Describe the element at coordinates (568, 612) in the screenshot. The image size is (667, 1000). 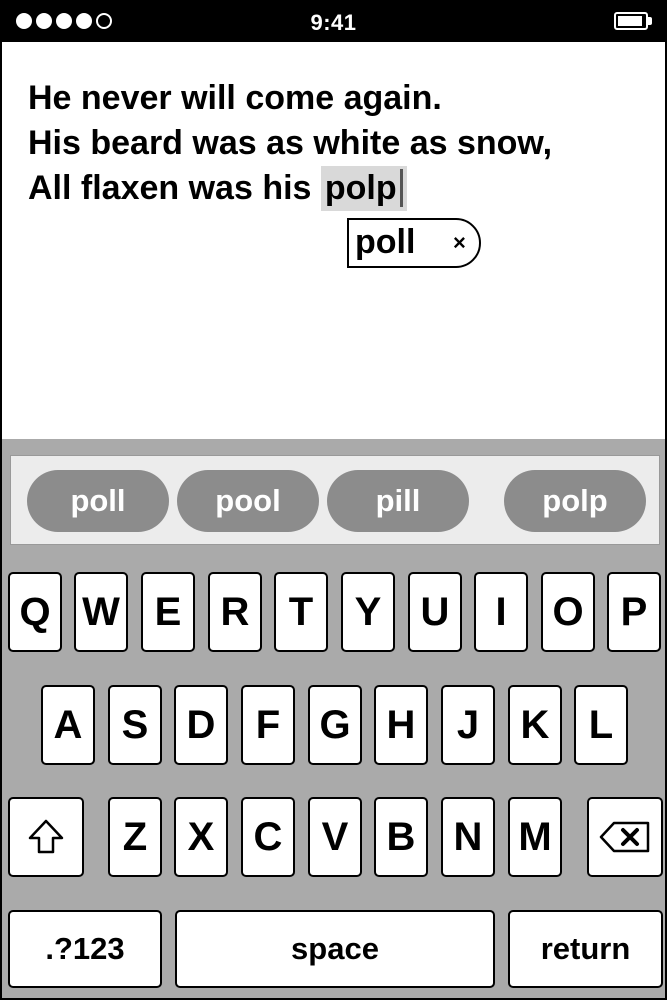
I see `key-o: O` at that location.